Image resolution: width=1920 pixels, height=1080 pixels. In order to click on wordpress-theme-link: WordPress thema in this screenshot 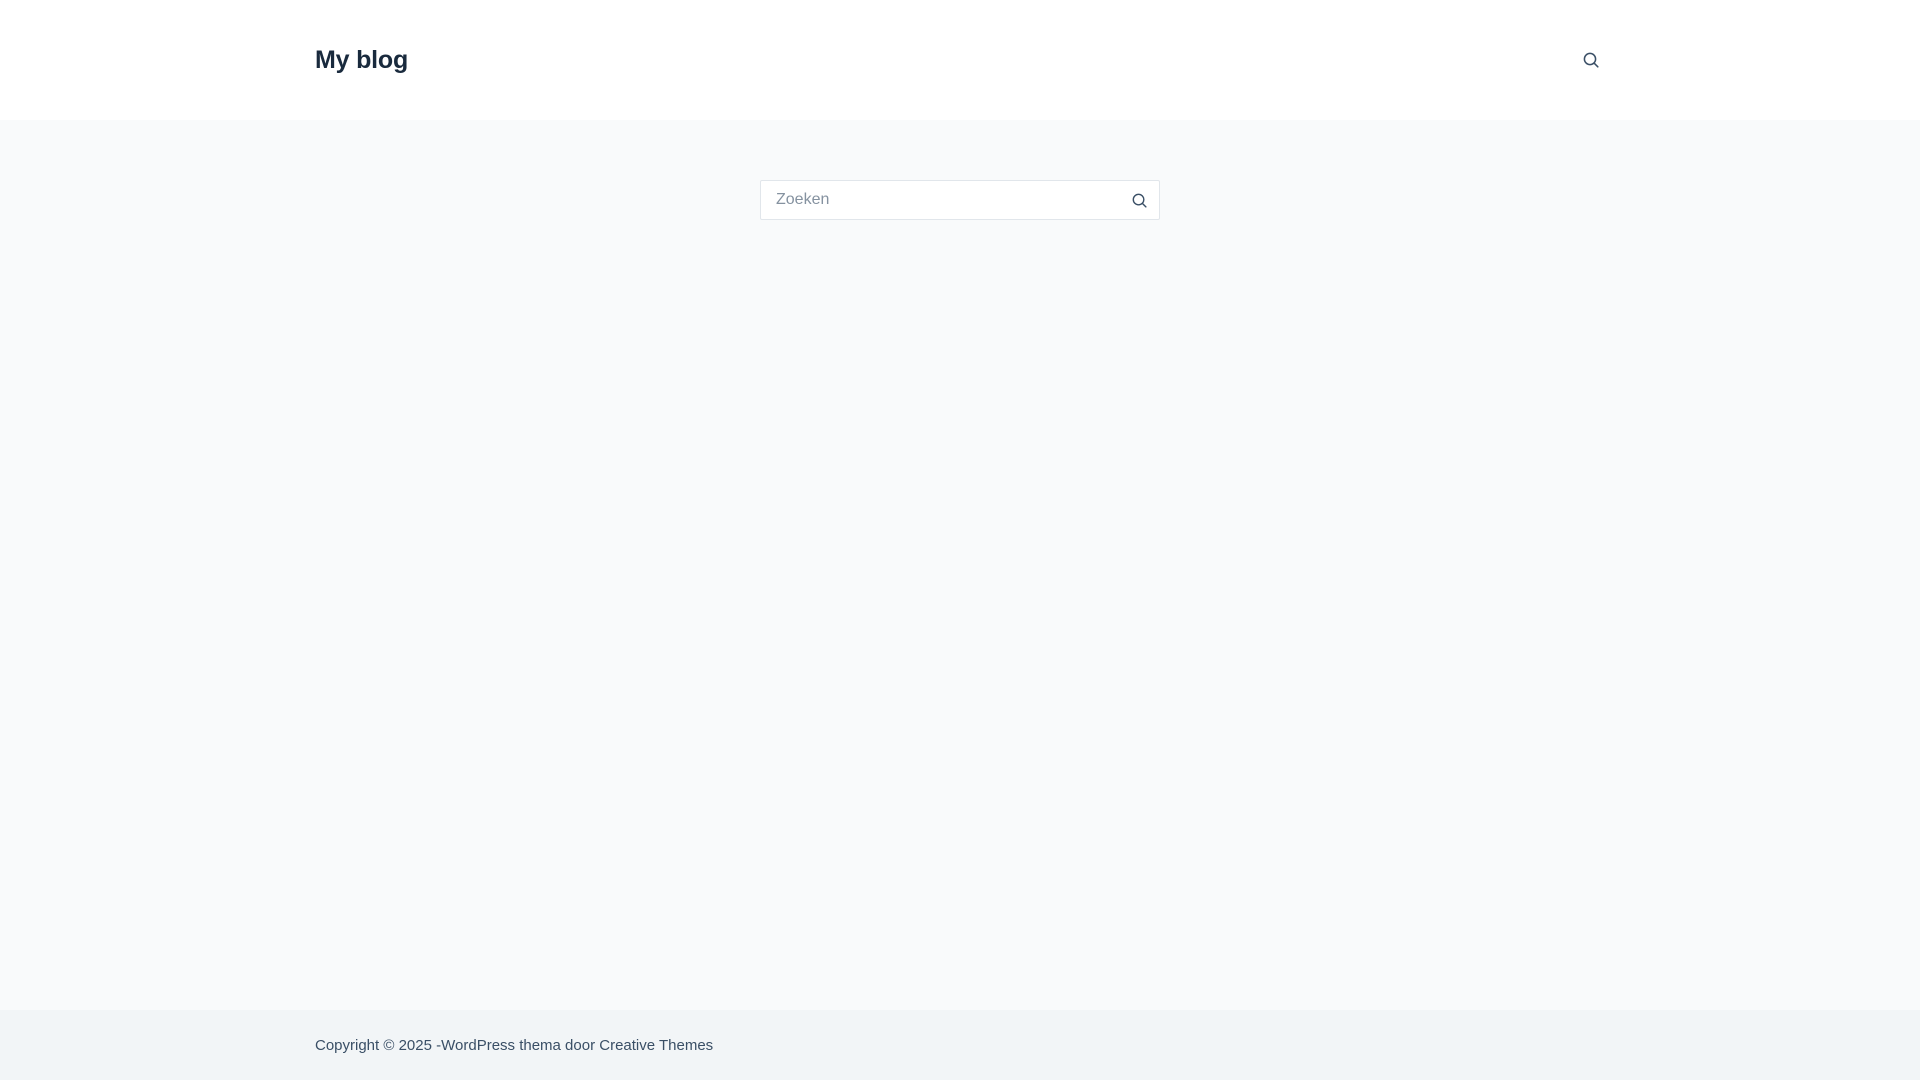, I will do `click(501, 1045)`.